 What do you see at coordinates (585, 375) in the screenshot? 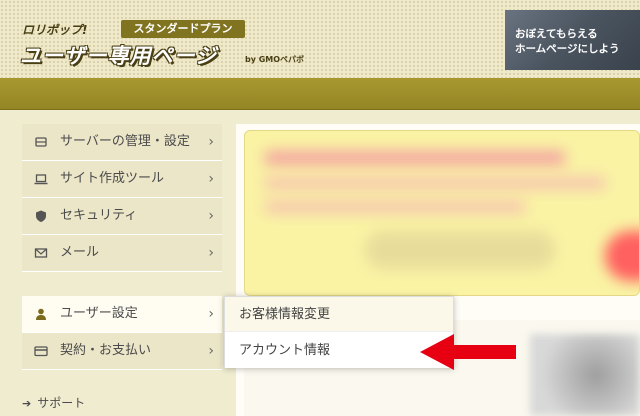
I see `blurred-photo` at bounding box center [585, 375].